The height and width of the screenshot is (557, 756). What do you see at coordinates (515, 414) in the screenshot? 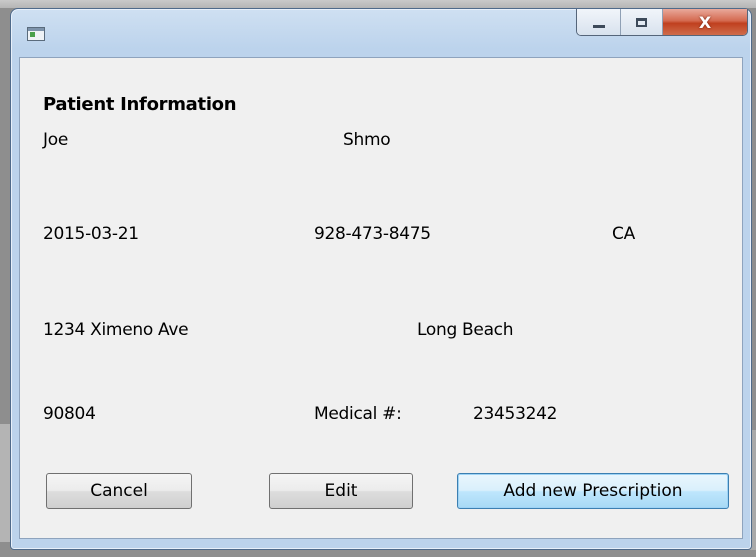
I see `medical-number-value: 23453242` at bounding box center [515, 414].